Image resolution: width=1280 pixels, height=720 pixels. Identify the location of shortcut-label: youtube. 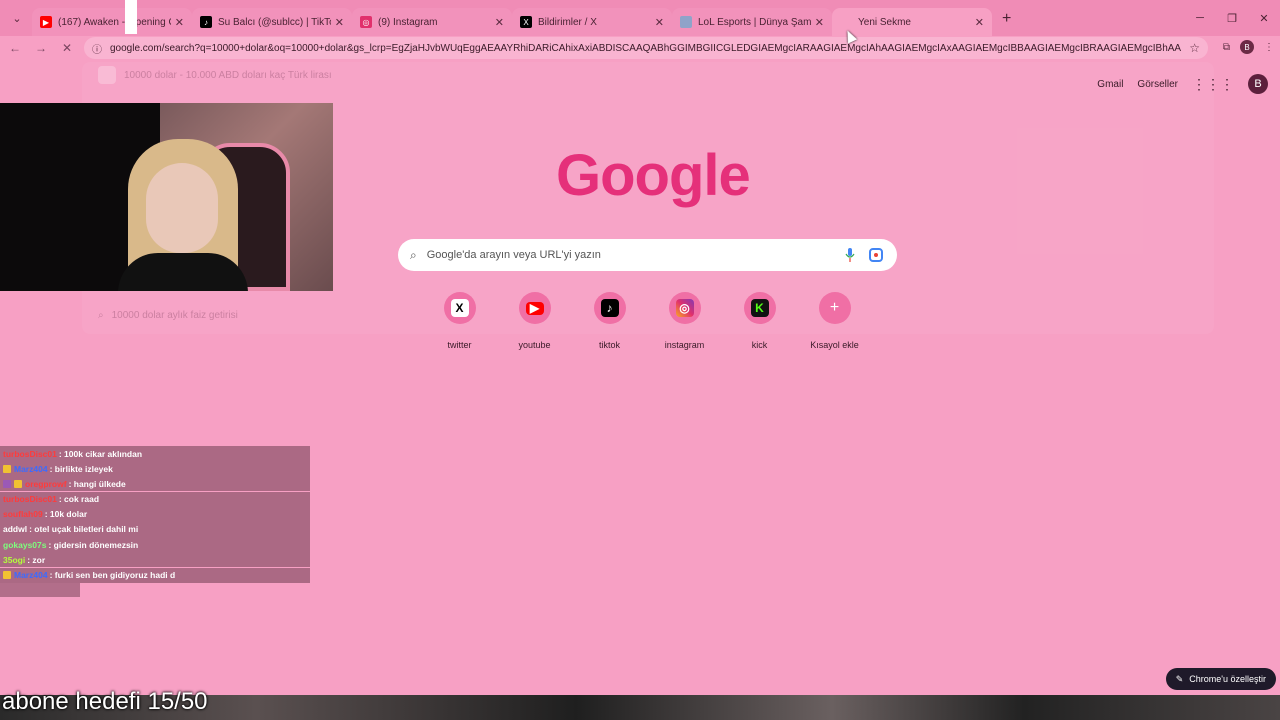
(534, 345).